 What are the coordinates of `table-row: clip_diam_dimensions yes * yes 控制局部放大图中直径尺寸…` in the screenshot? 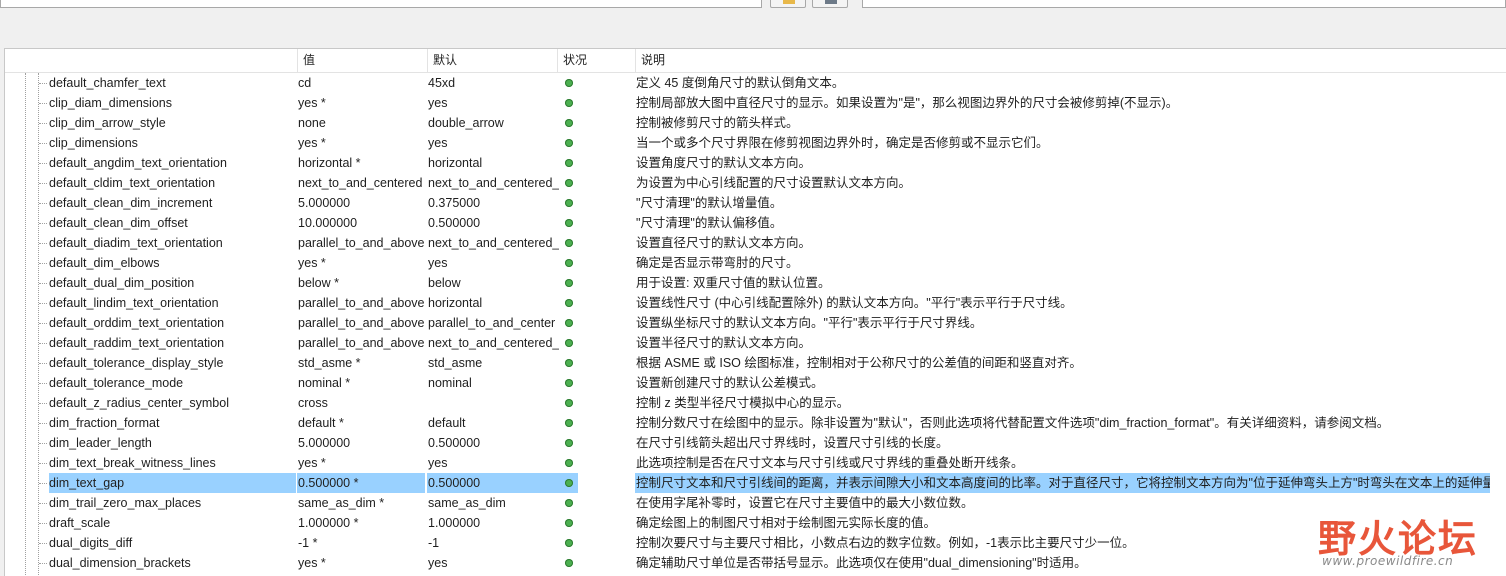 It's located at (755, 103).